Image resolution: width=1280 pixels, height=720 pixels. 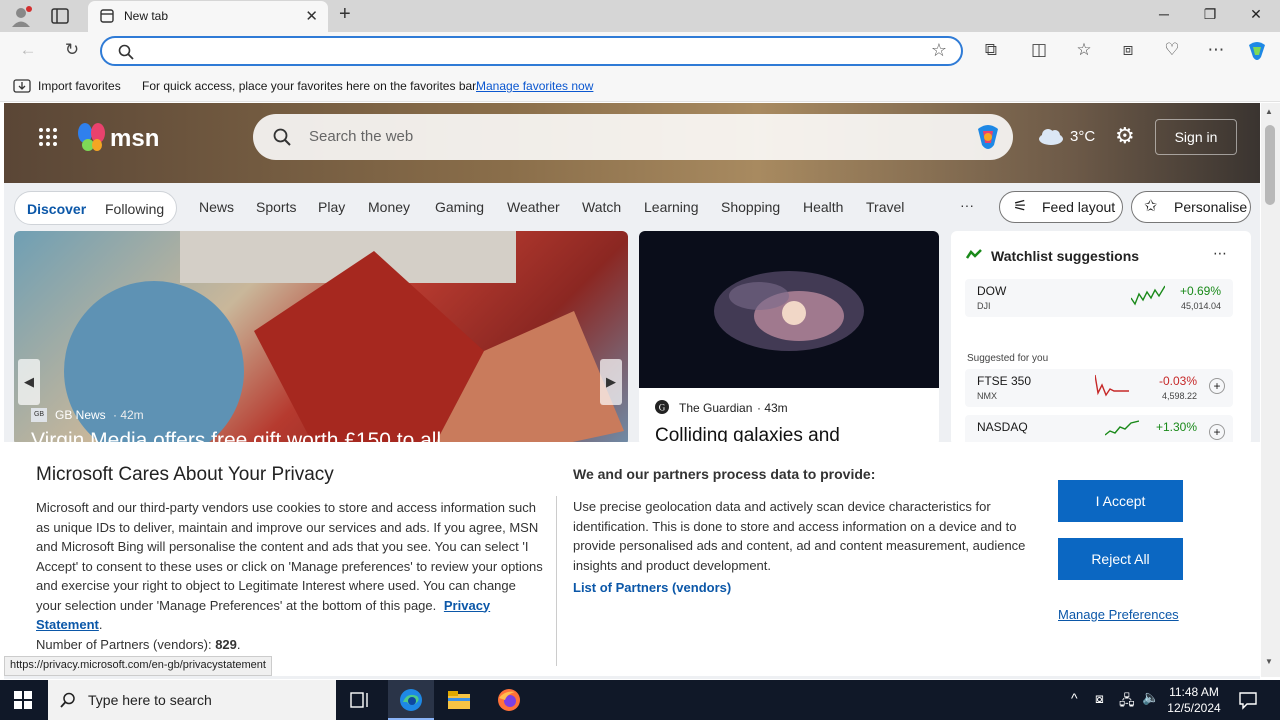 What do you see at coordinates (662, 407) in the screenshot?
I see `guardian-logo-icon: G` at bounding box center [662, 407].